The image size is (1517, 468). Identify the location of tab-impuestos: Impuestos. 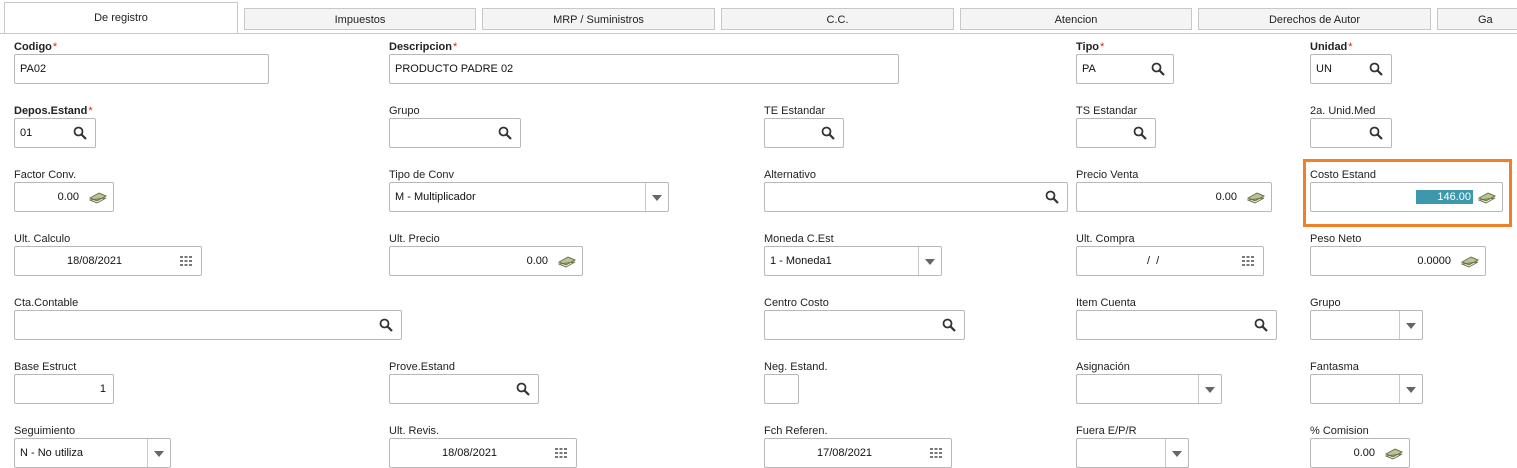
(360, 19).